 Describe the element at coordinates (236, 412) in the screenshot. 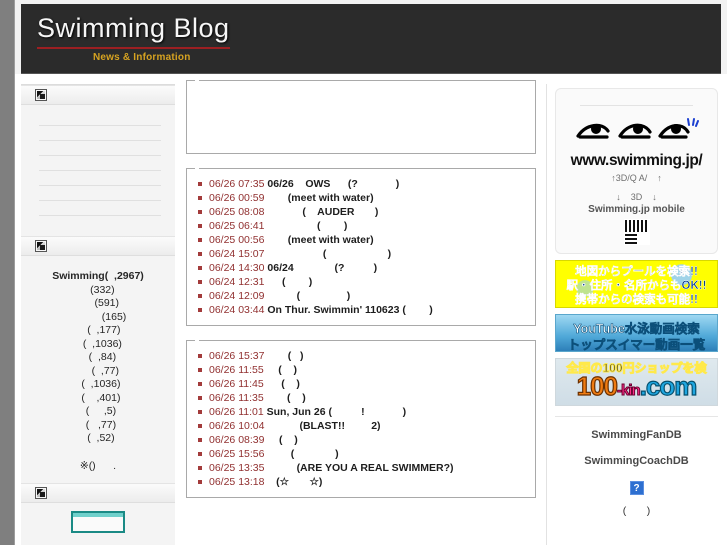

I see `entry-time: 06/26 11:01` at that location.